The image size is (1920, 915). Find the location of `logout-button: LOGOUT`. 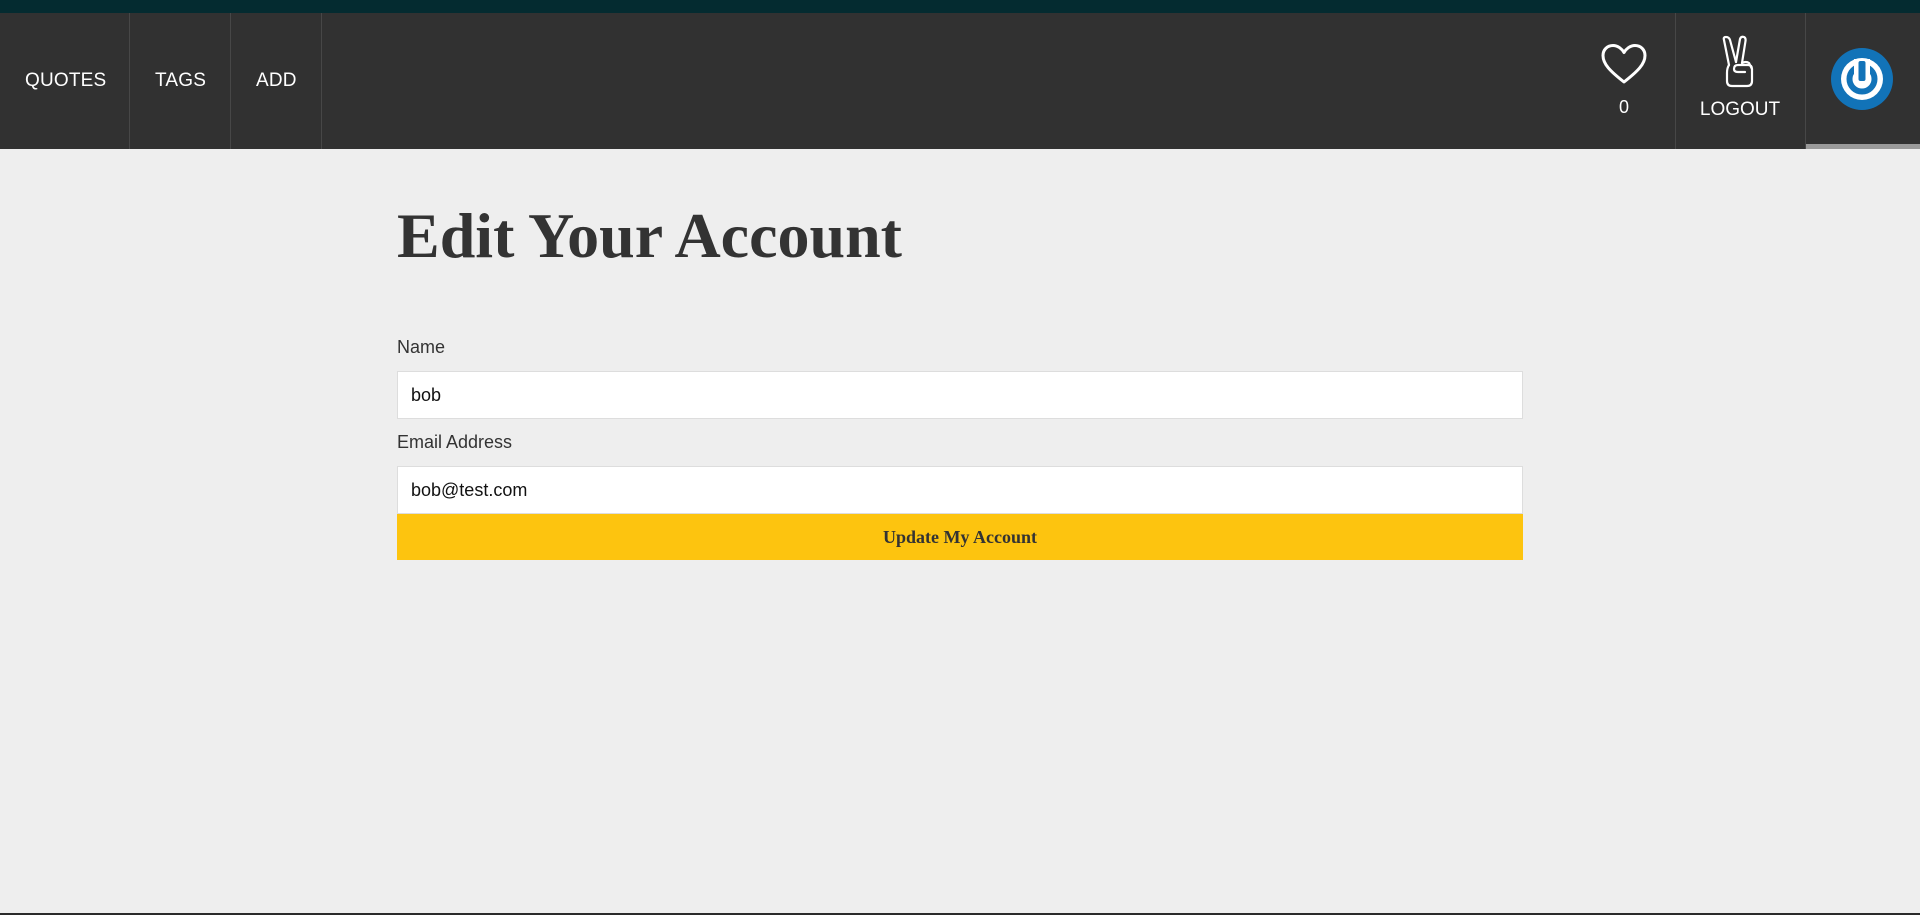

logout-button: LOGOUT is located at coordinates (1741, 81).